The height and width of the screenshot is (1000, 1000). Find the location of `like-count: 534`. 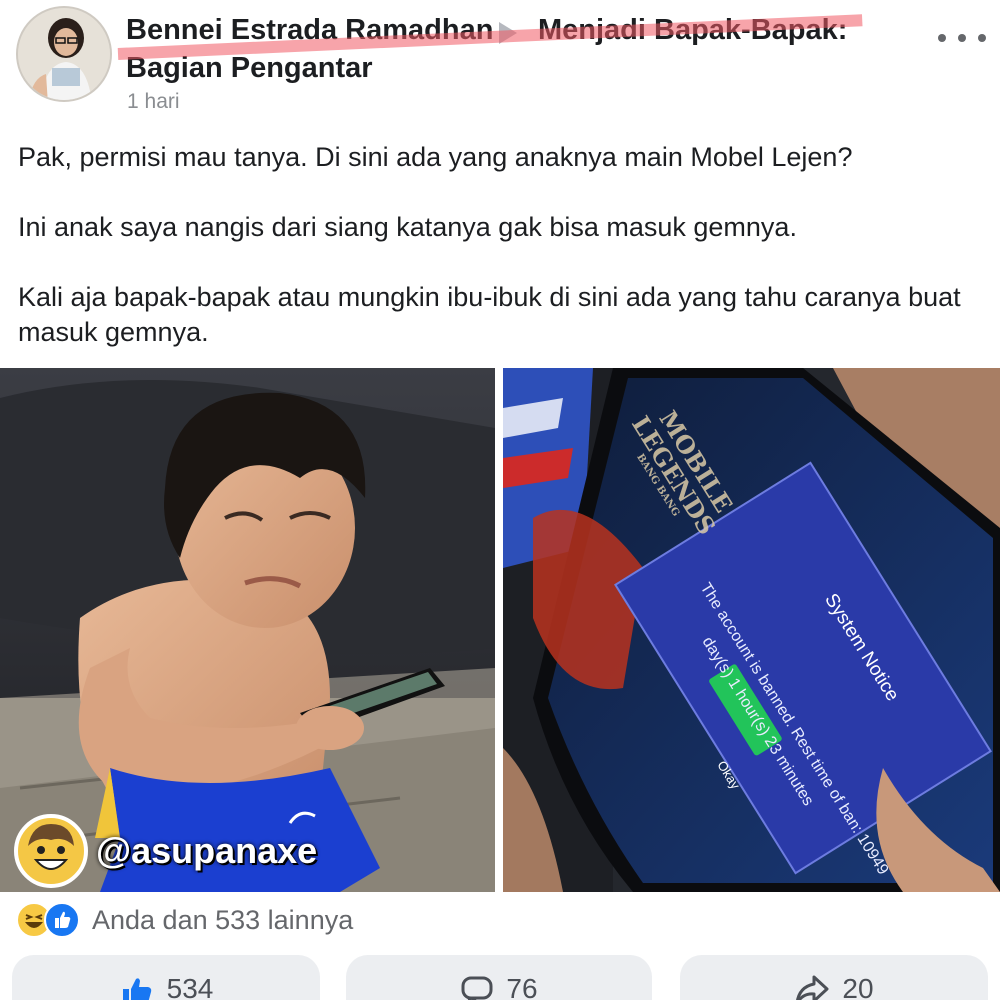

like-count: 534 is located at coordinates (190, 986).